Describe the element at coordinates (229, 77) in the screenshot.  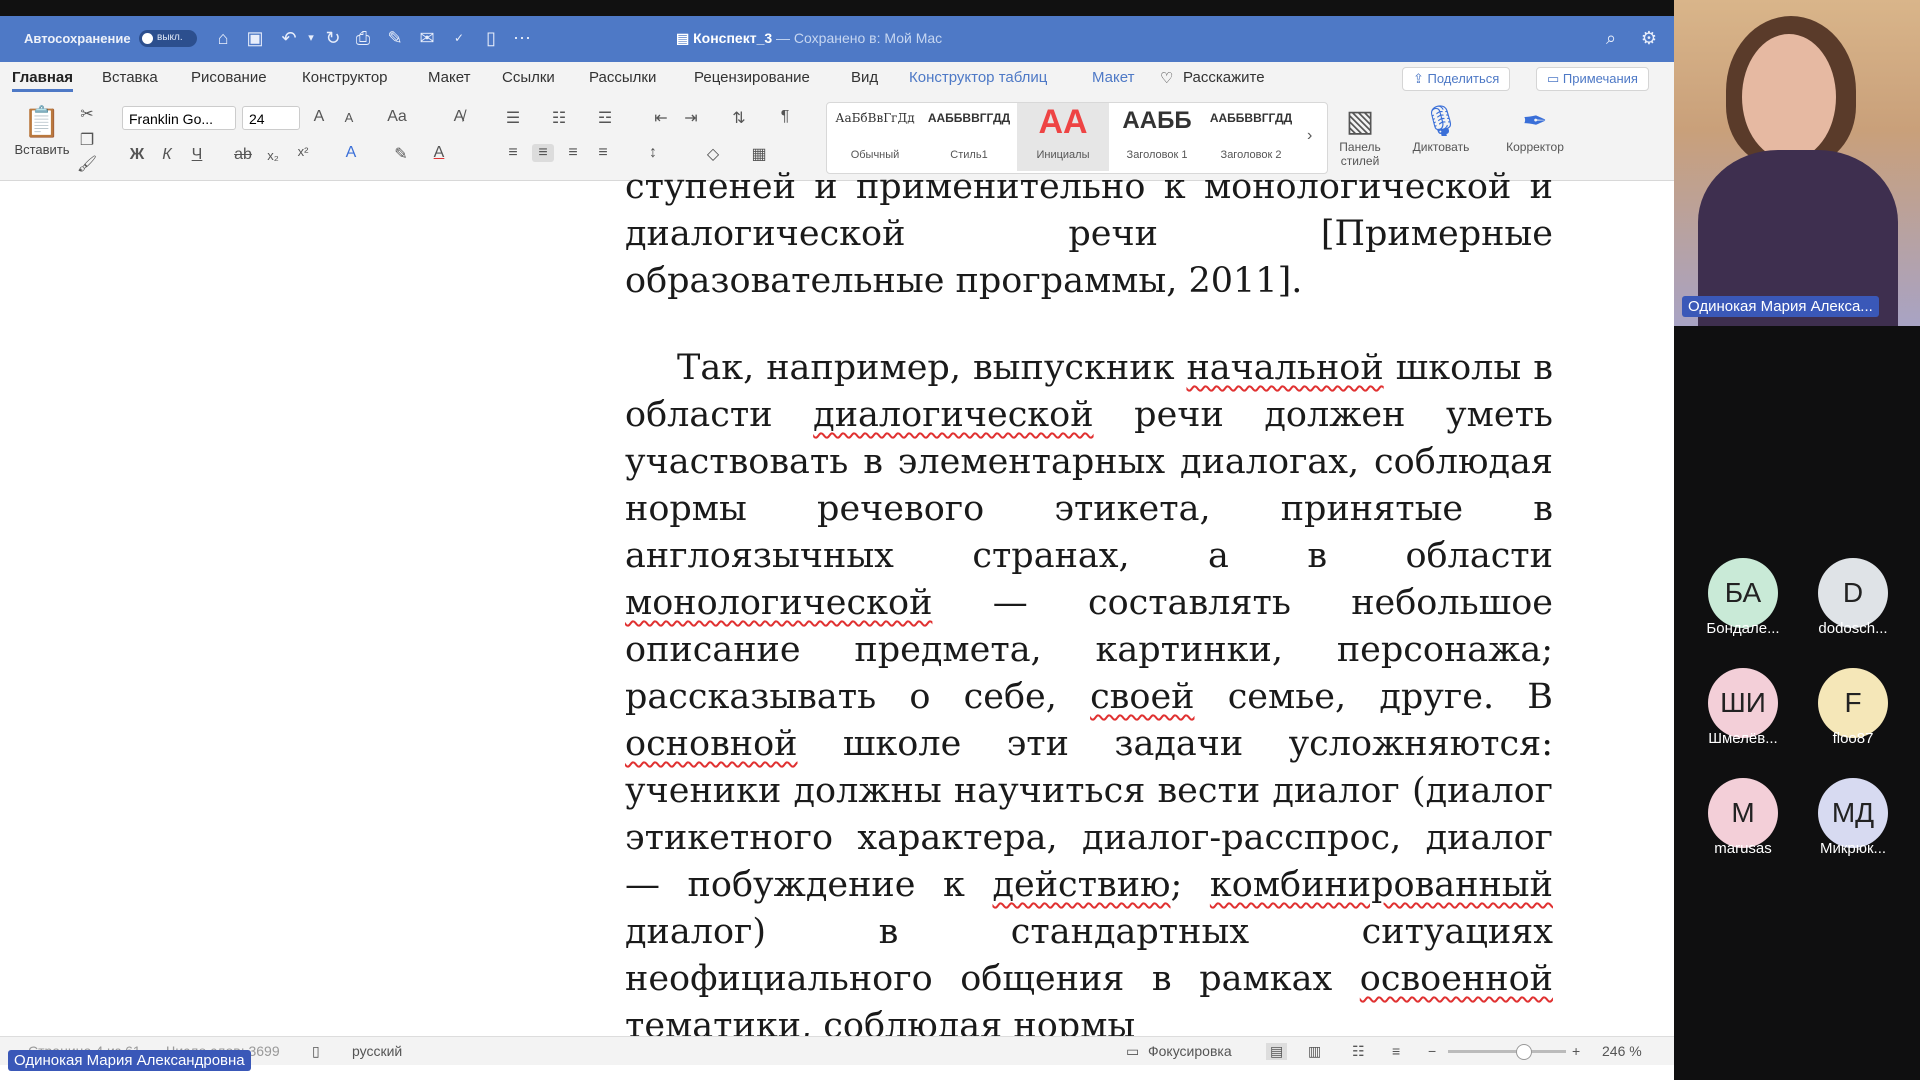
I see `tab-draw: Рисование` at that location.